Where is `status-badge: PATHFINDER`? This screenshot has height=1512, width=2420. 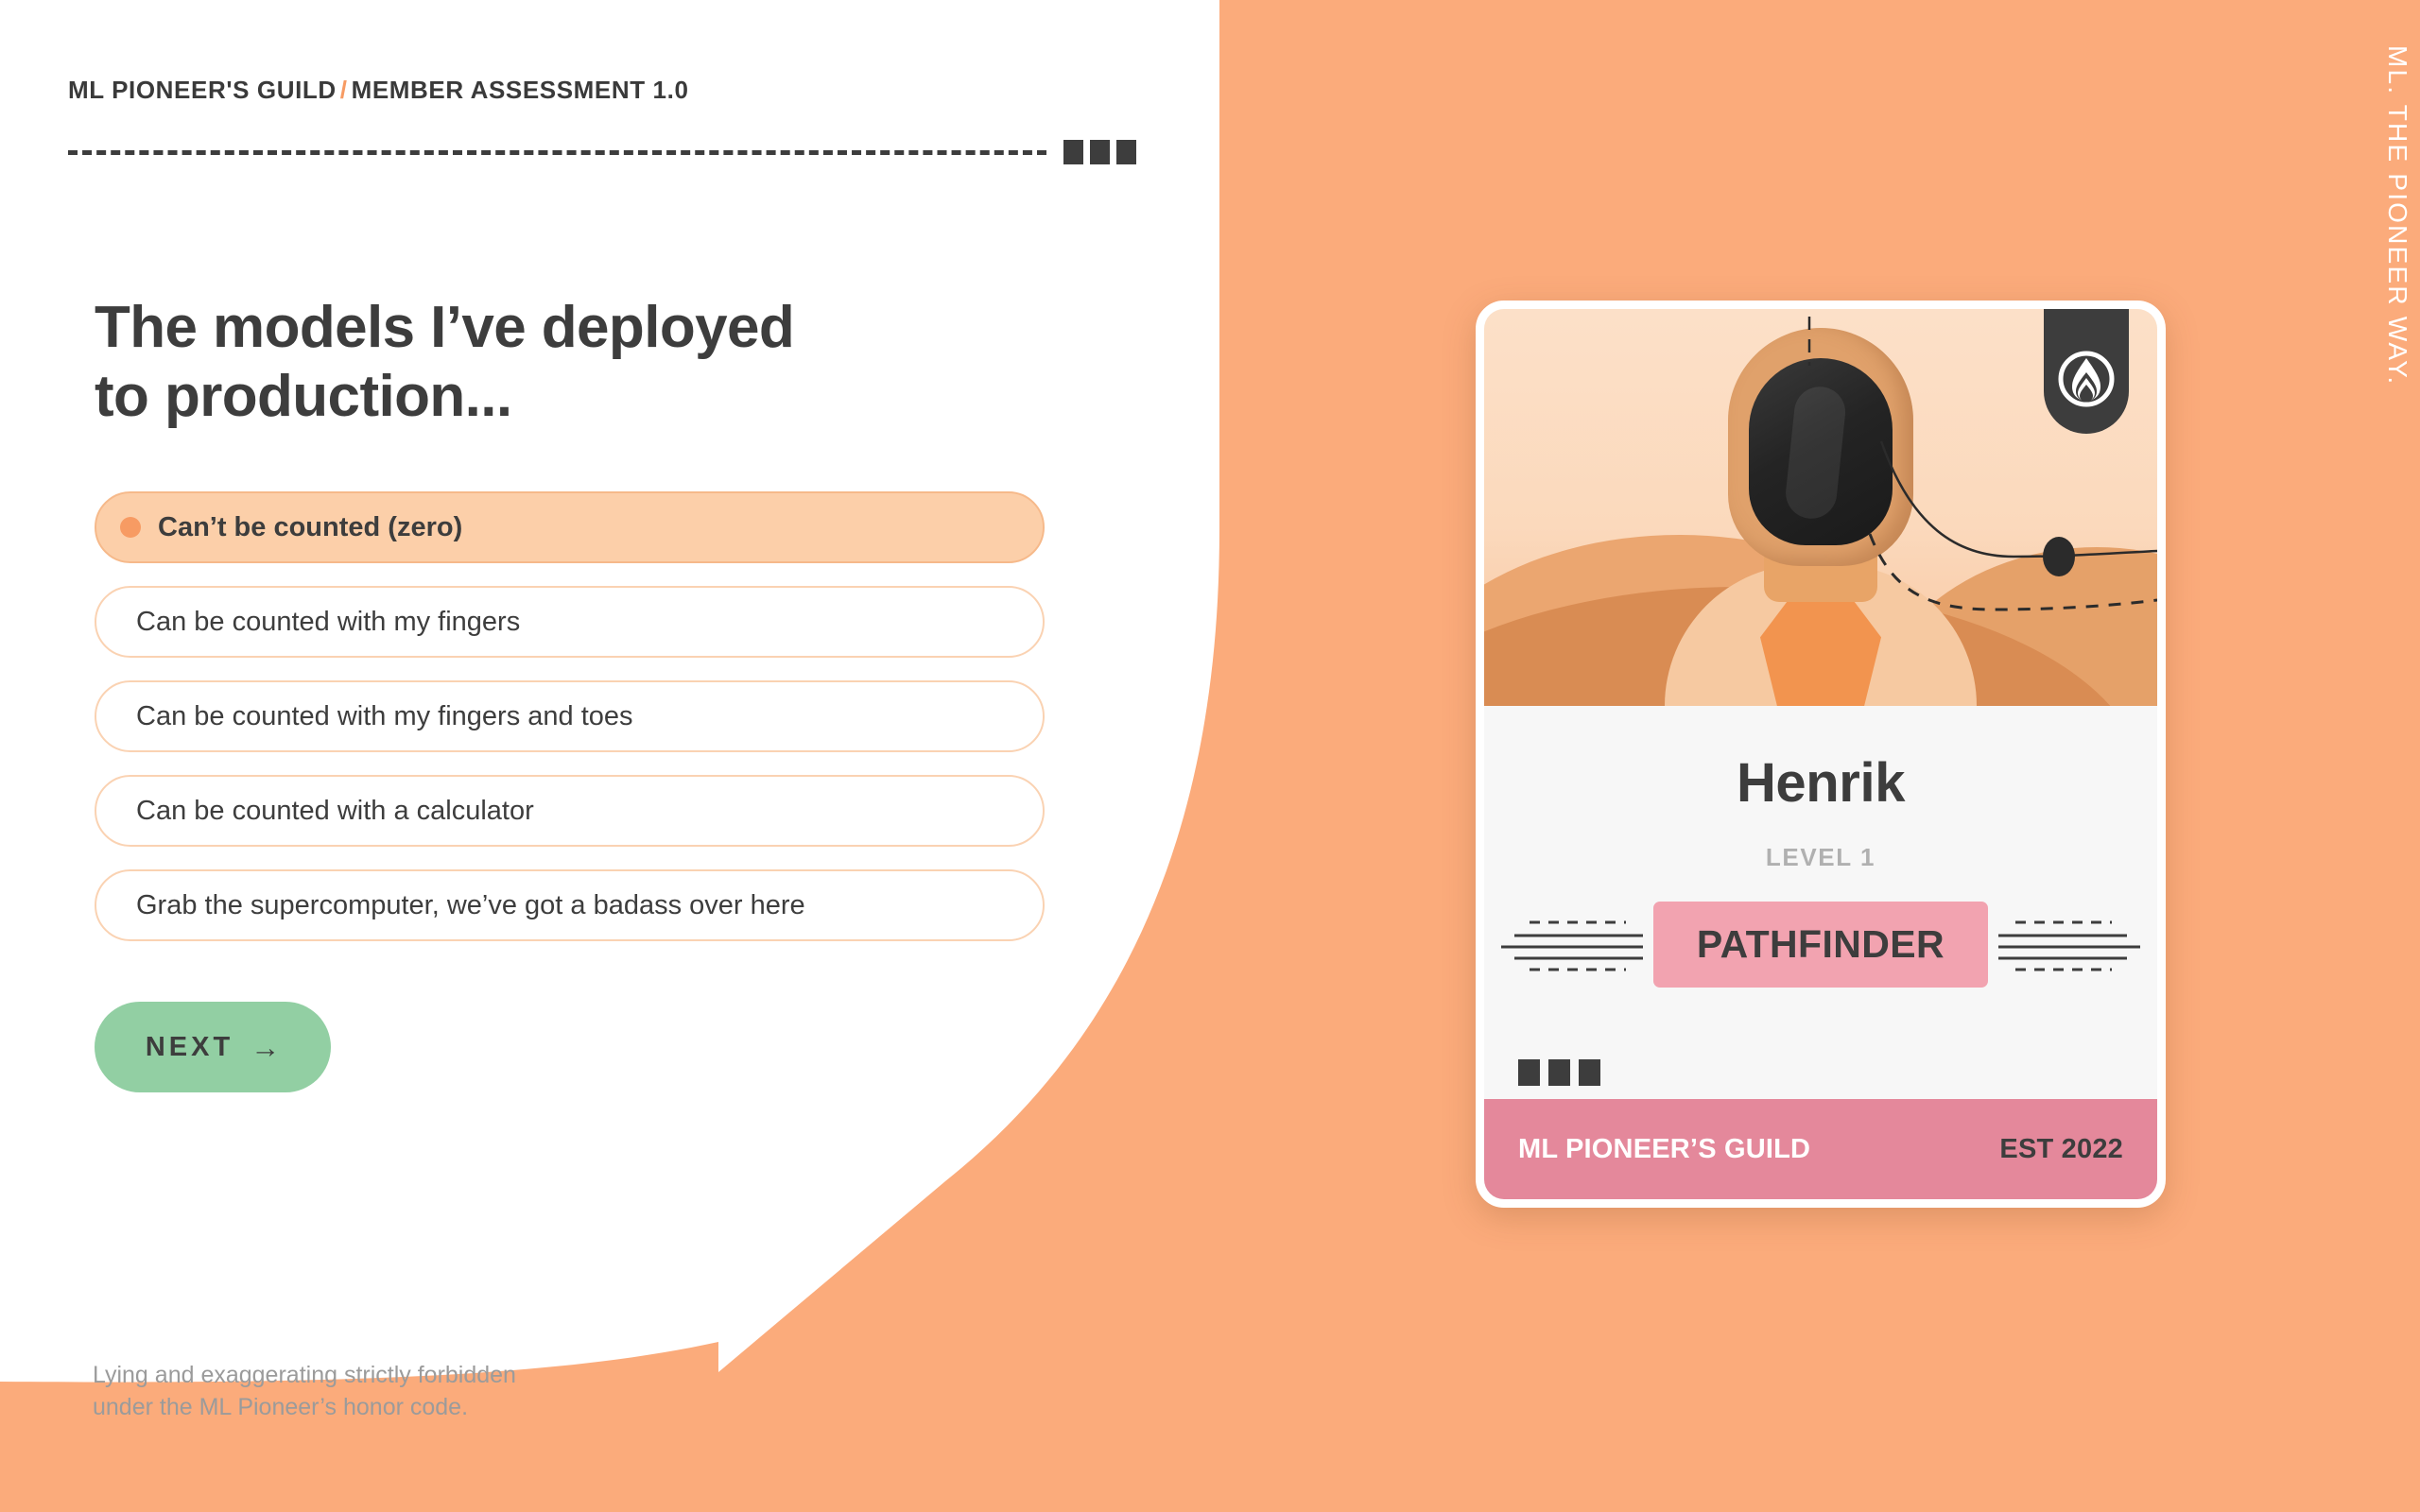
status-badge: PATHFINDER is located at coordinates (1821, 944).